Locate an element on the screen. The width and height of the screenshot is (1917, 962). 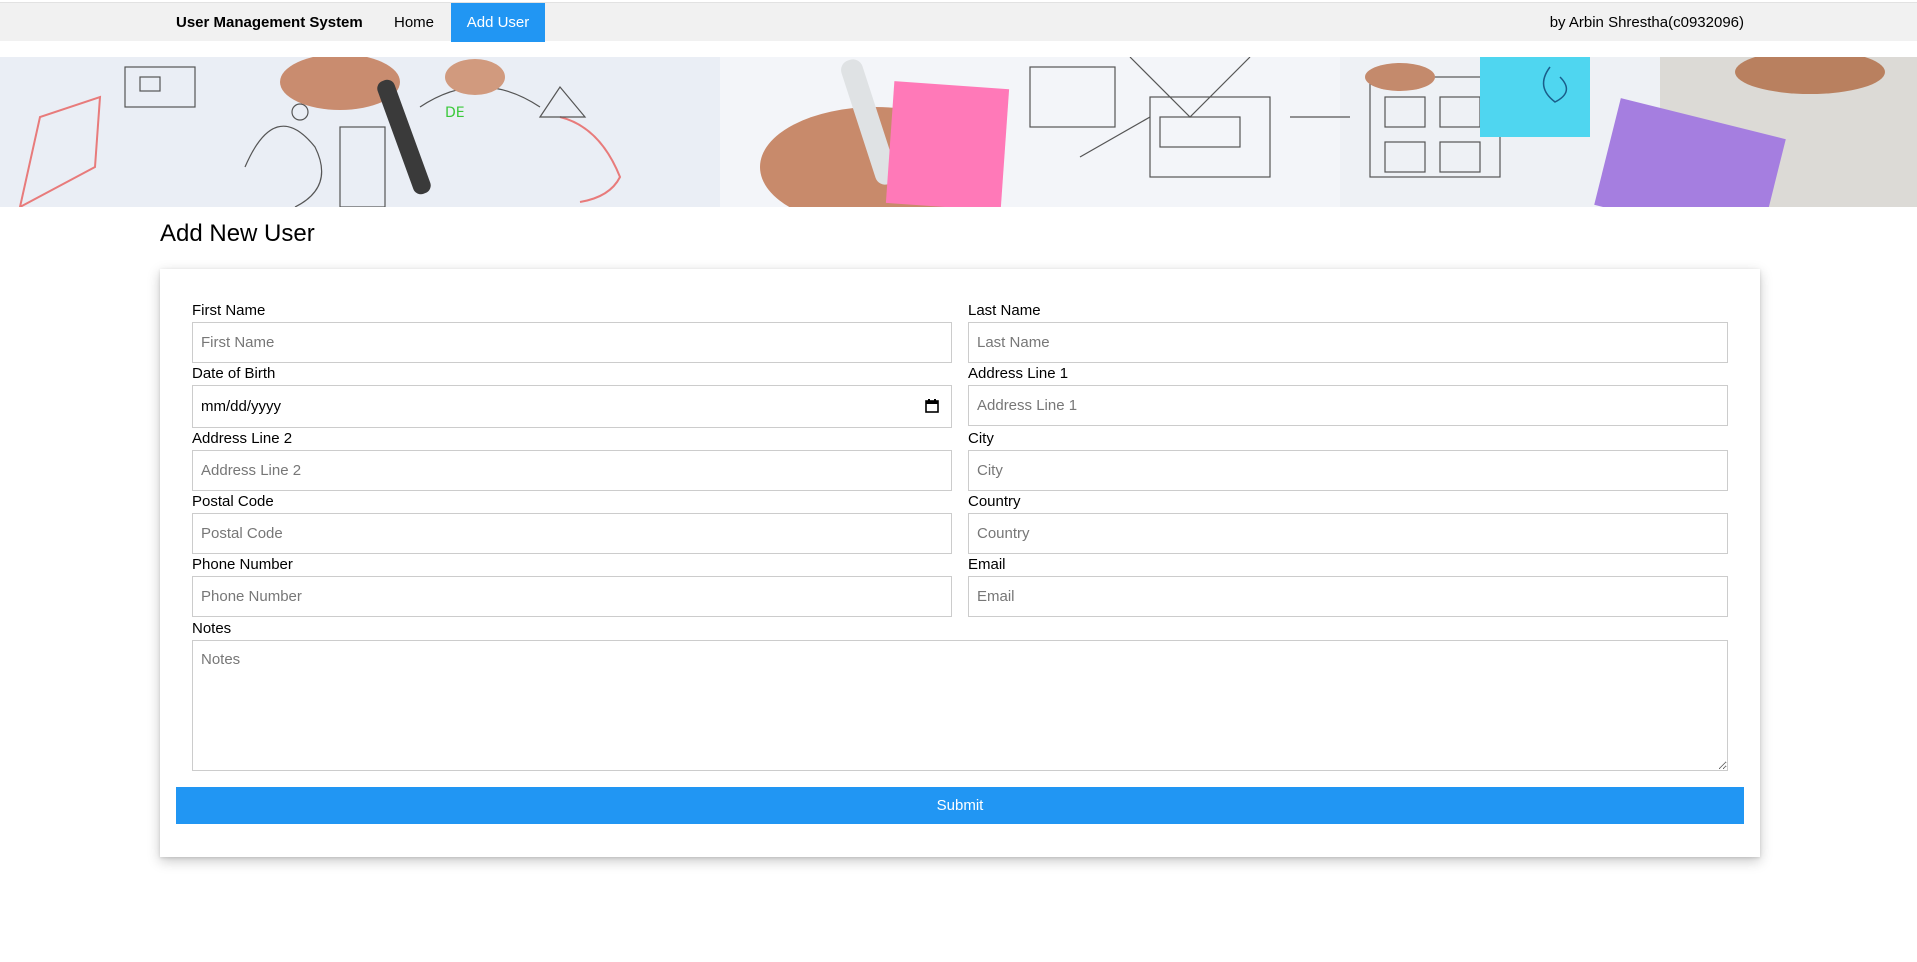
phone-group: Phone Number is located at coordinates (572, 586).